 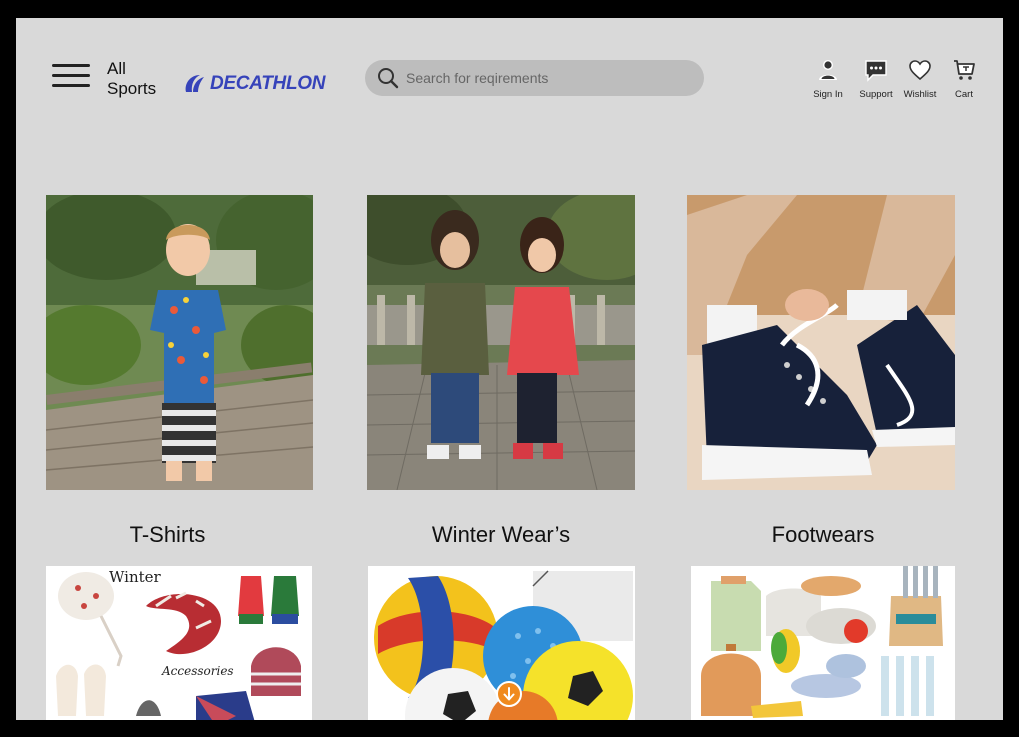 I want to click on brand-name: DECATHLON, so click(x=268, y=83).